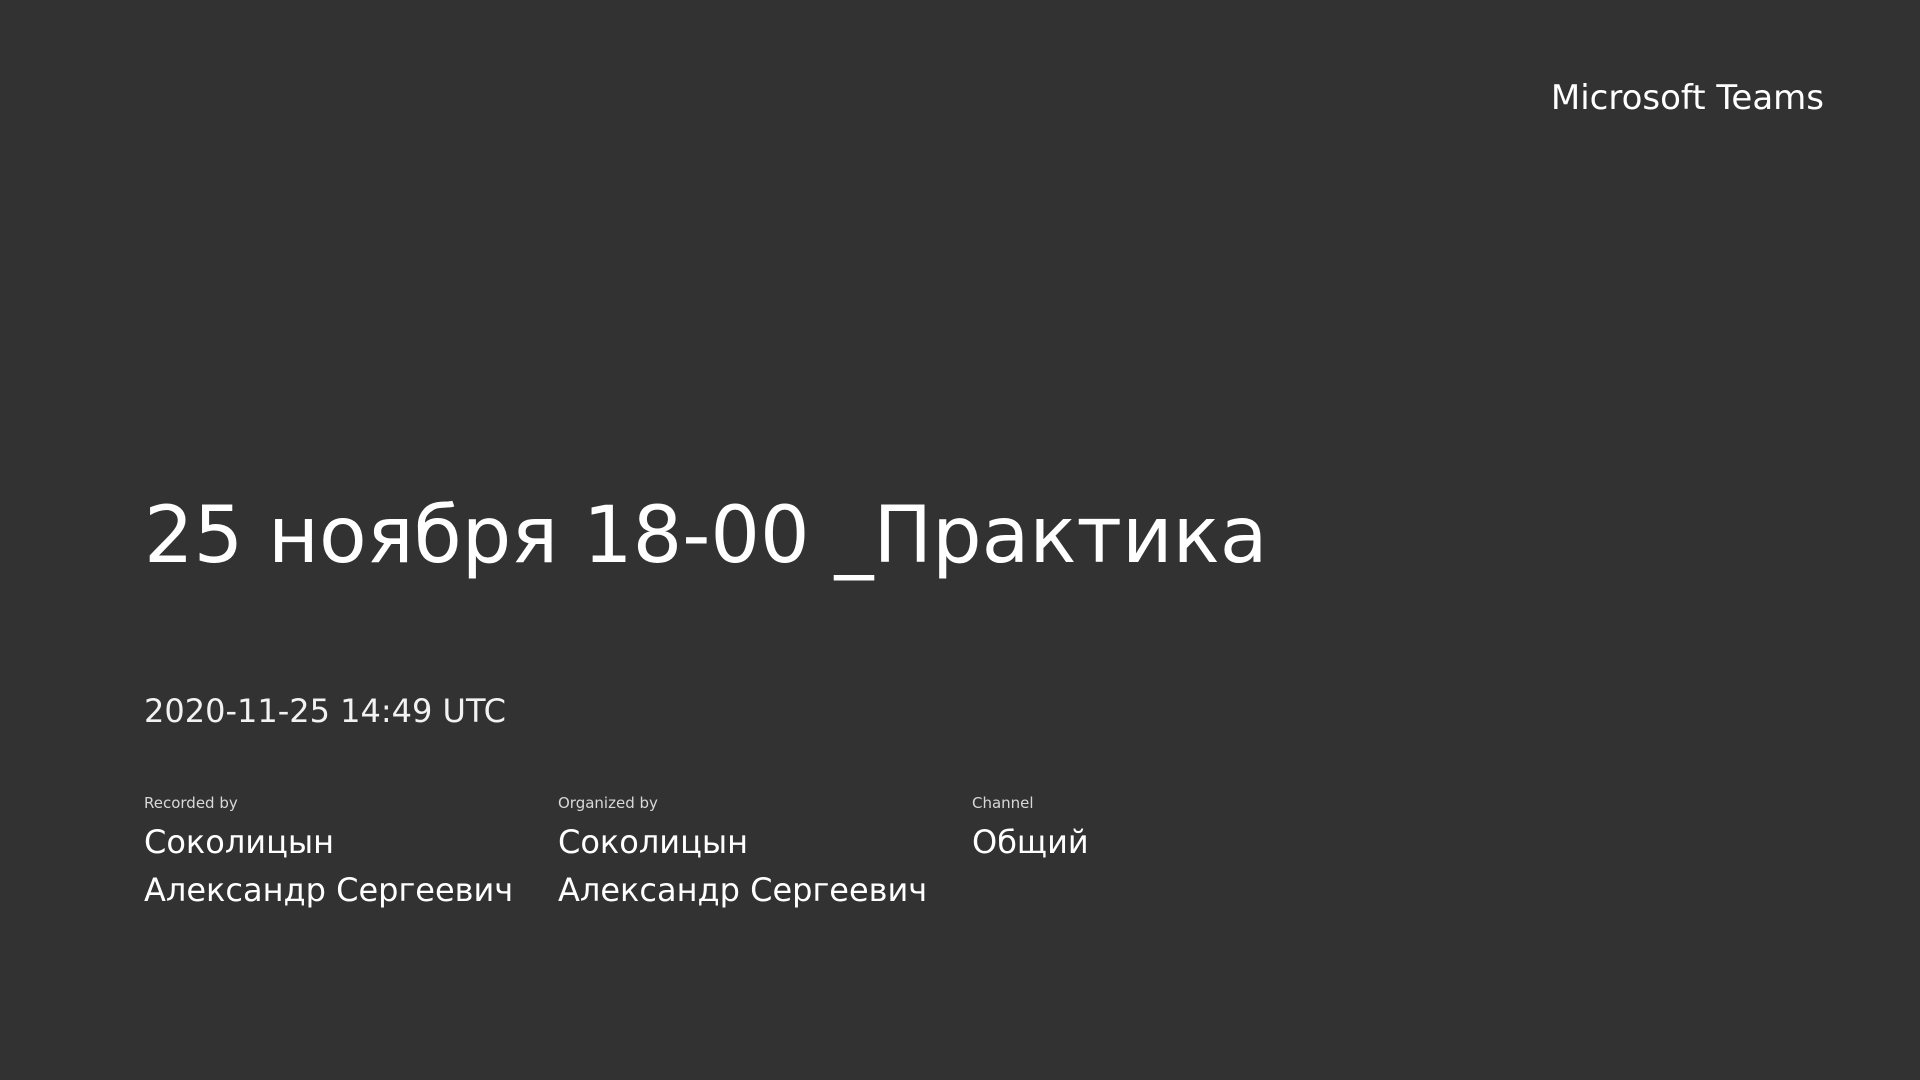  I want to click on app-brand-label: Microsoft Teams, so click(1687, 98).